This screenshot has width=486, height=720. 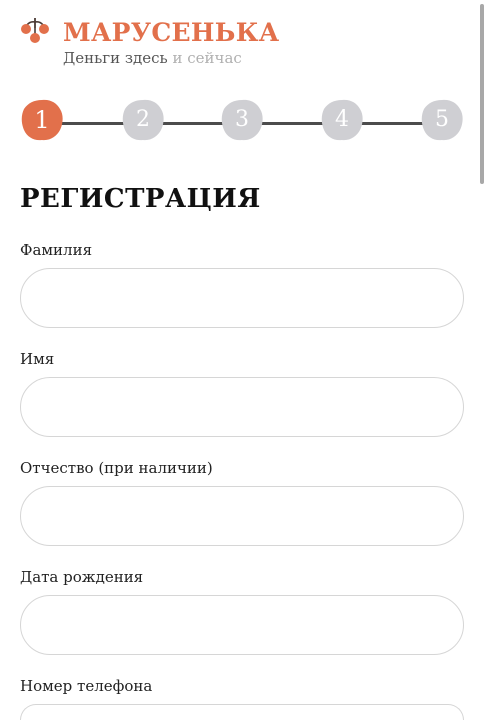 I want to click on step-1: 1, so click(x=42, y=120).